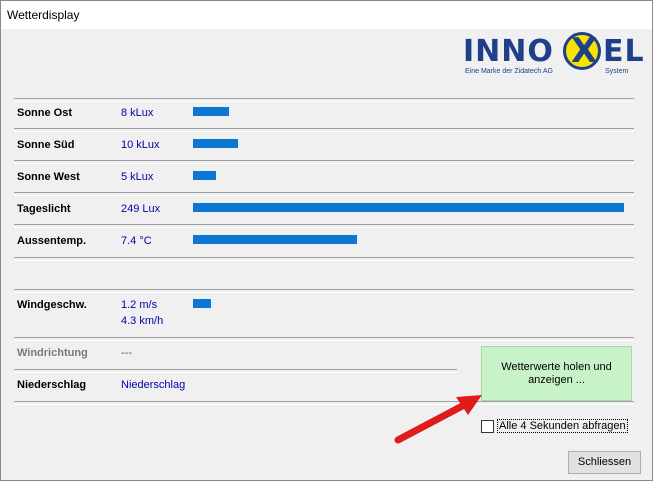 The width and height of the screenshot is (653, 481). What do you see at coordinates (604, 462) in the screenshot?
I see `close-button: Schliessen` at bounding box center [604, 462].